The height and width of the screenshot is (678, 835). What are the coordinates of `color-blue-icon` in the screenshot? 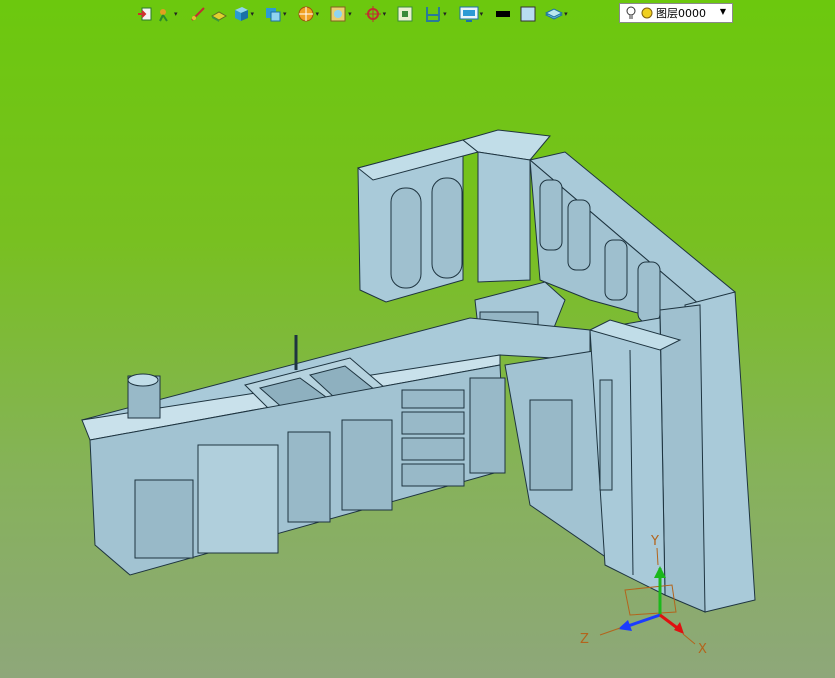 It's located at (528, 14).